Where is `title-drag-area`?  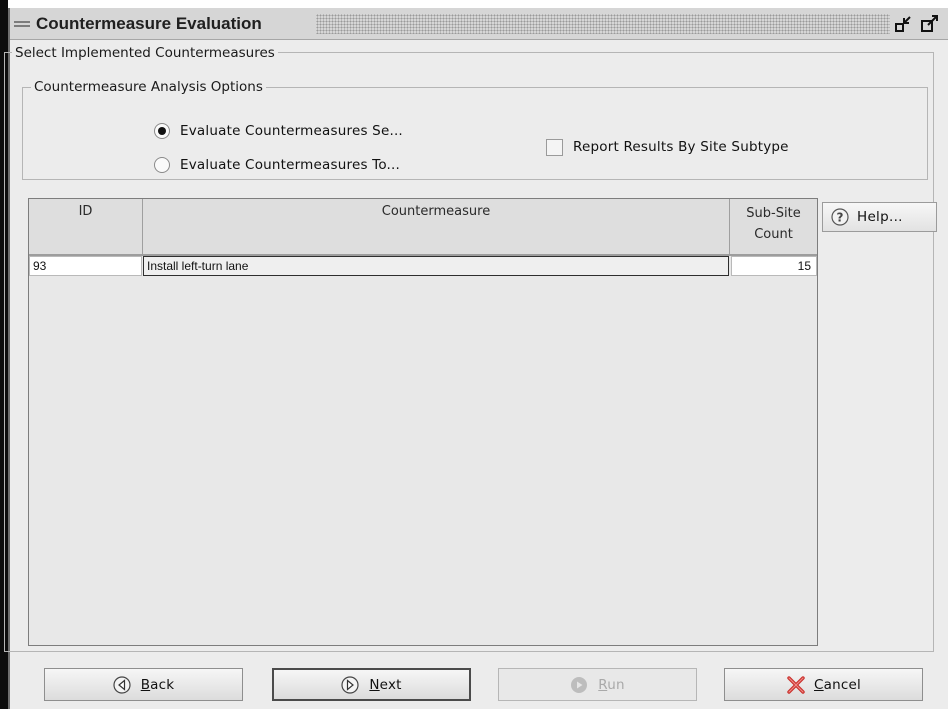
title-drag-area is located at coordinates (603, 24).